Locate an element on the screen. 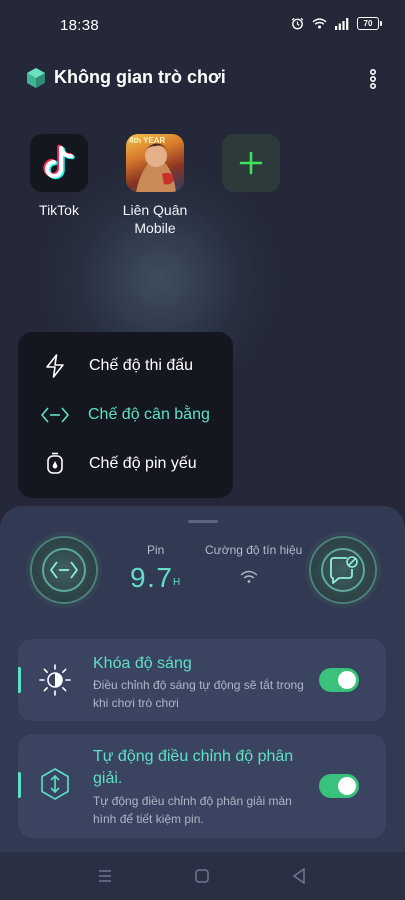 The width and height of the screenshot is (405, 900). home-icon is located at coordinates (202, 876).